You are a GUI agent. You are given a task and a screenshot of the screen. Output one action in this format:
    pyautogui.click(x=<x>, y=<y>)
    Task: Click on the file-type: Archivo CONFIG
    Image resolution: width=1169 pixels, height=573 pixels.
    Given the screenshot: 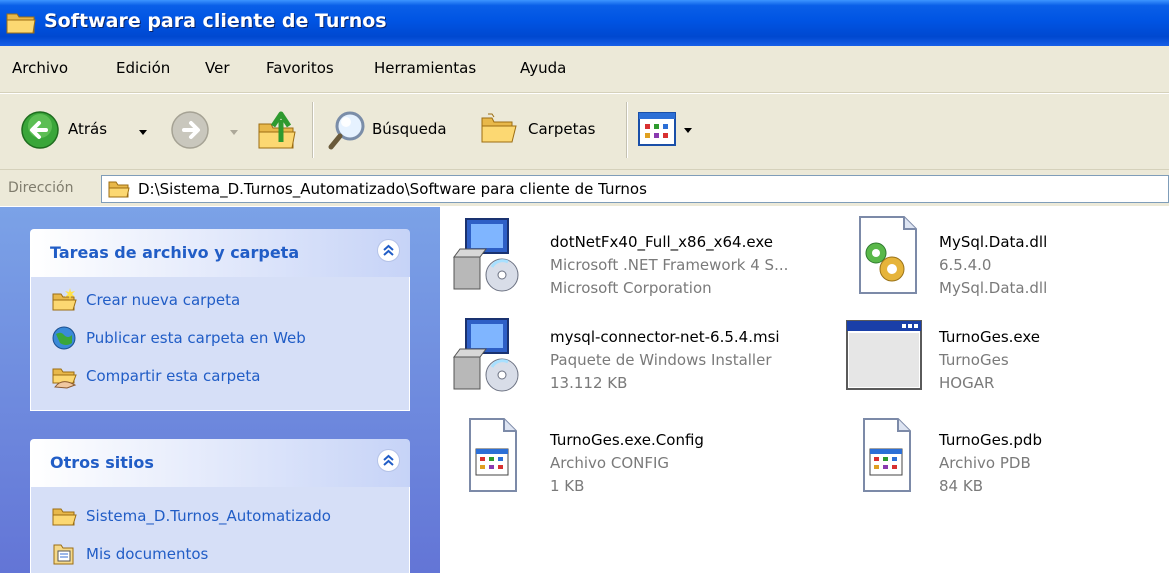 What is the action you would take?
    pyautogui.click(x=610, y=463)
    